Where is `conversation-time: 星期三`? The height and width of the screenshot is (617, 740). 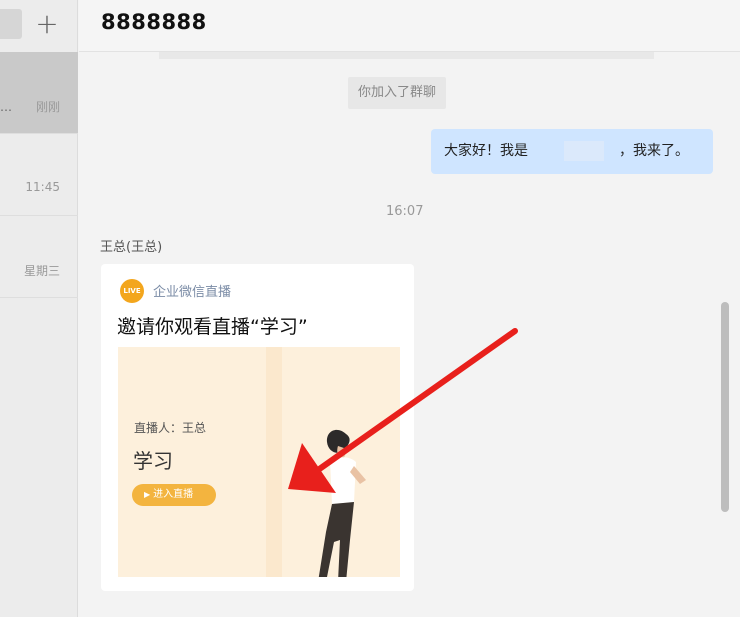 conversation-time: 星期三 is located at coordinates (41, 271).